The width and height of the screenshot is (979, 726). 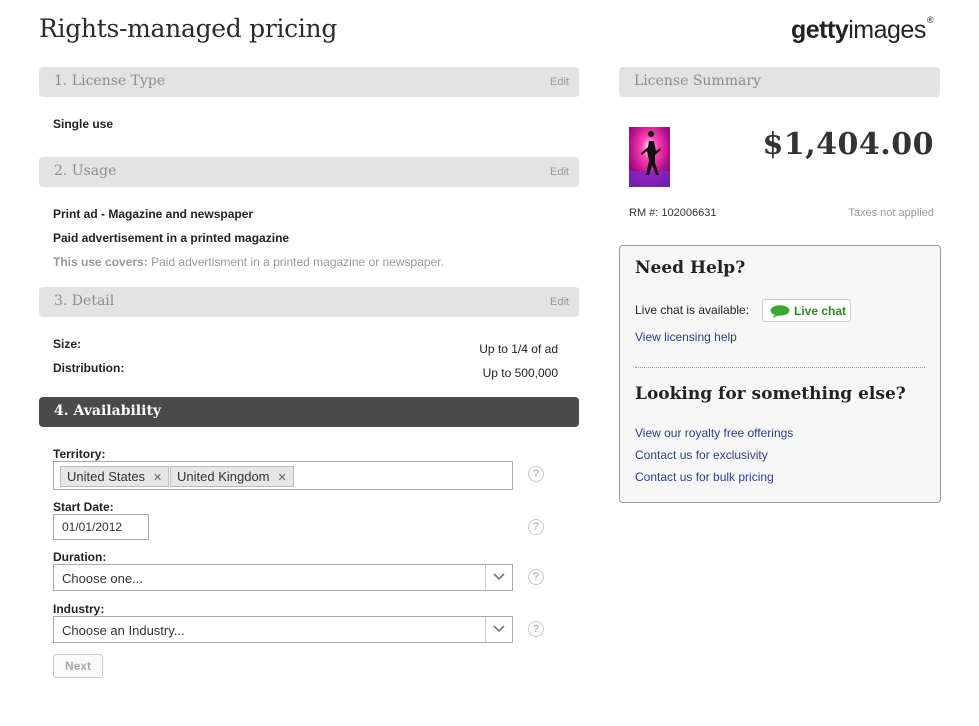 I want to click on section-availability-header: 4. Availability, so click(x=309, y=412).